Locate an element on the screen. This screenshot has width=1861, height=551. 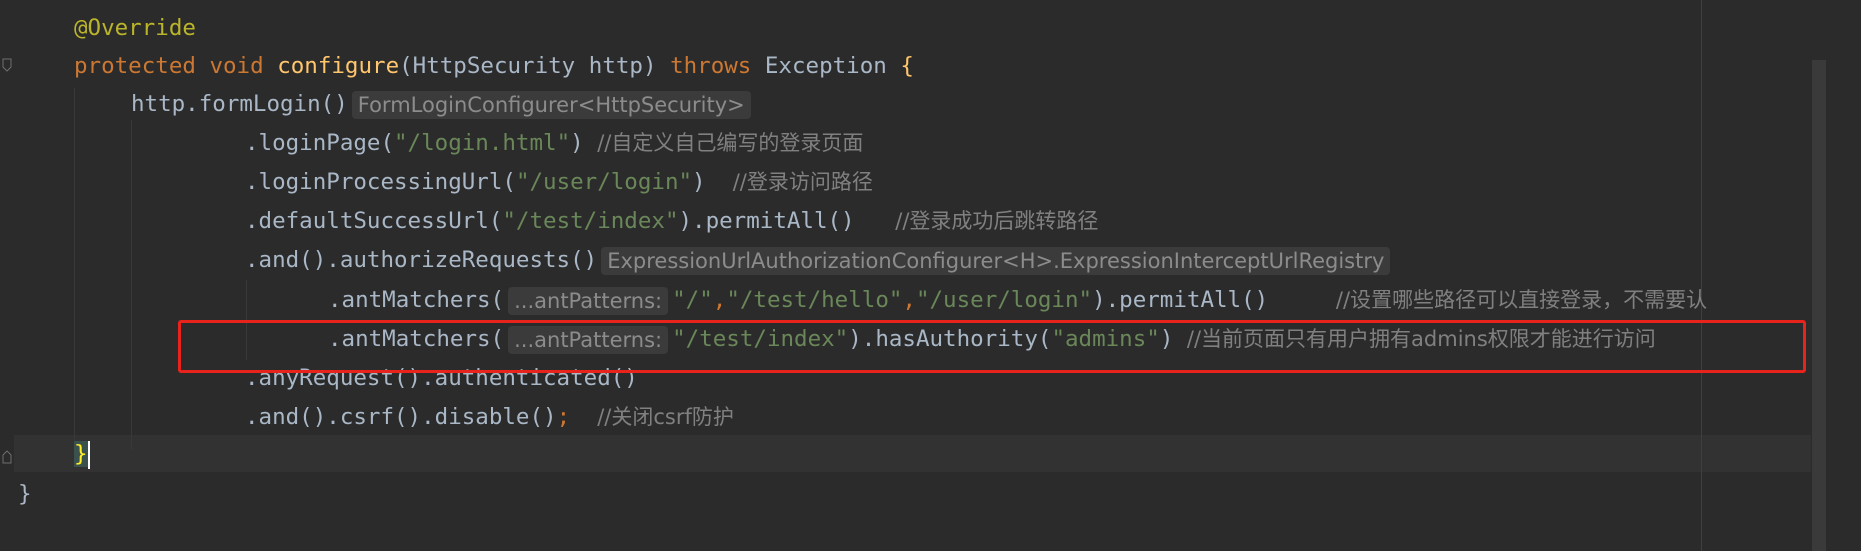
code-text: .and().csrf().disable() is located at coordinates (401, 417).